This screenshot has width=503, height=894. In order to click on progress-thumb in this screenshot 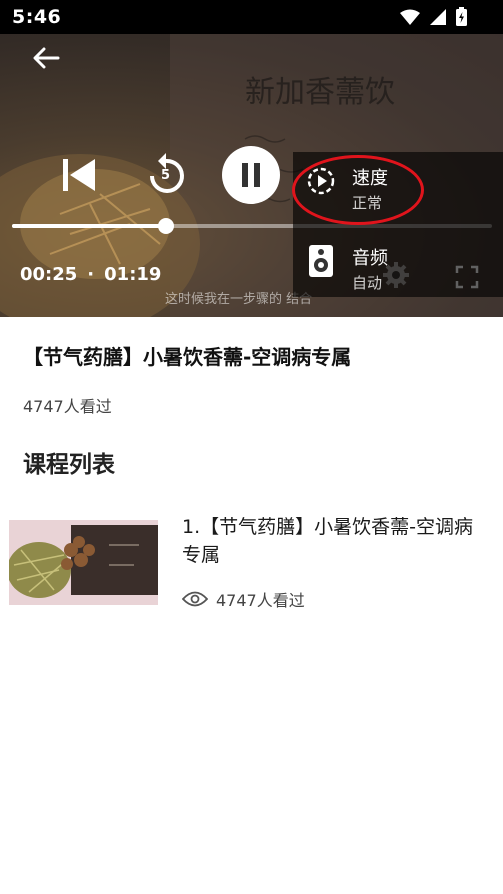, I will do `click(165, 226)`.